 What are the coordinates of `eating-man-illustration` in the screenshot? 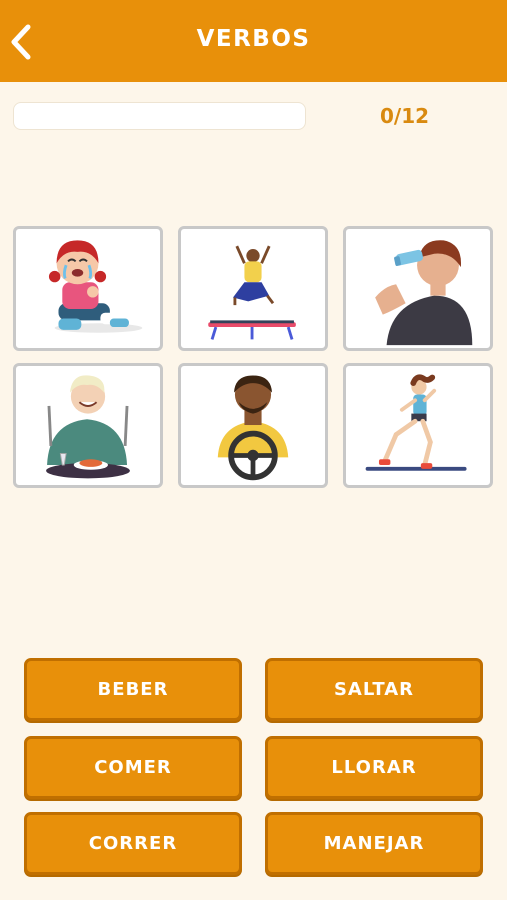 It's located at (88, 427).